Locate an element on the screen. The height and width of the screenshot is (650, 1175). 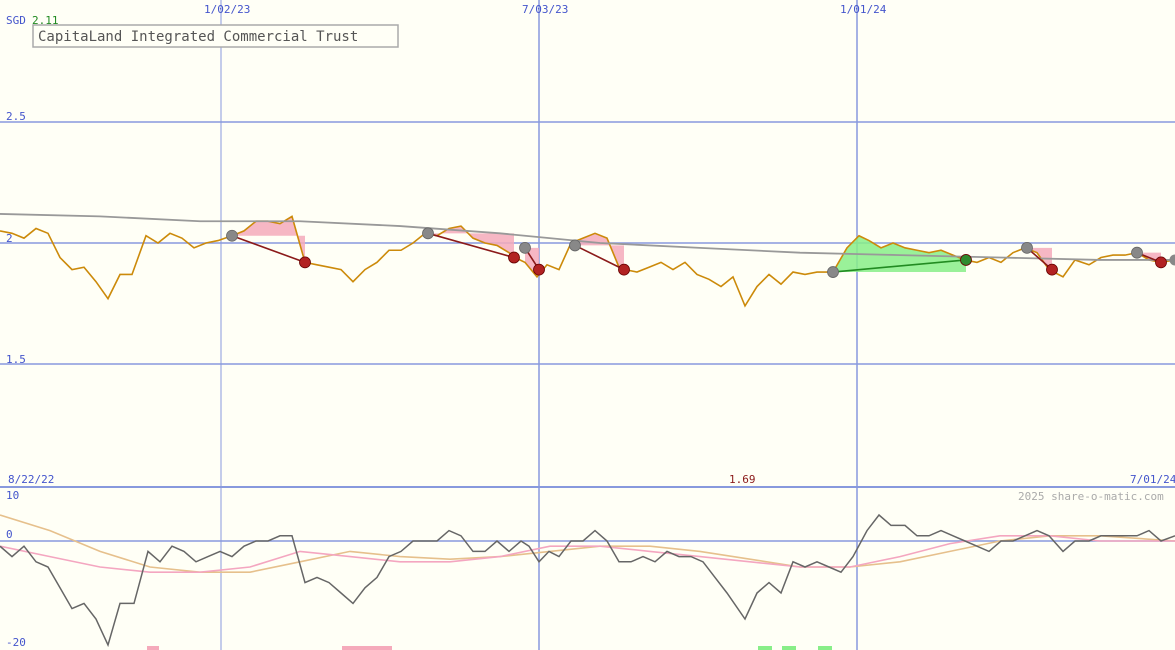
lower-y-tick-label: 0 is located at coordinates (9, 534).